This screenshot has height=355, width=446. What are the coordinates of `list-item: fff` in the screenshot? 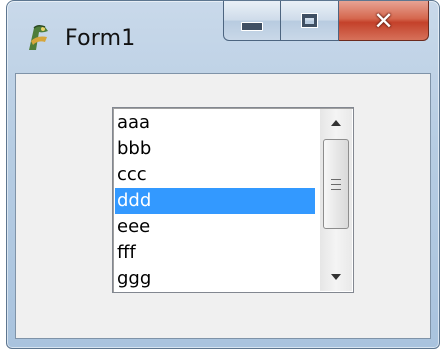 It's located at (215, 253).